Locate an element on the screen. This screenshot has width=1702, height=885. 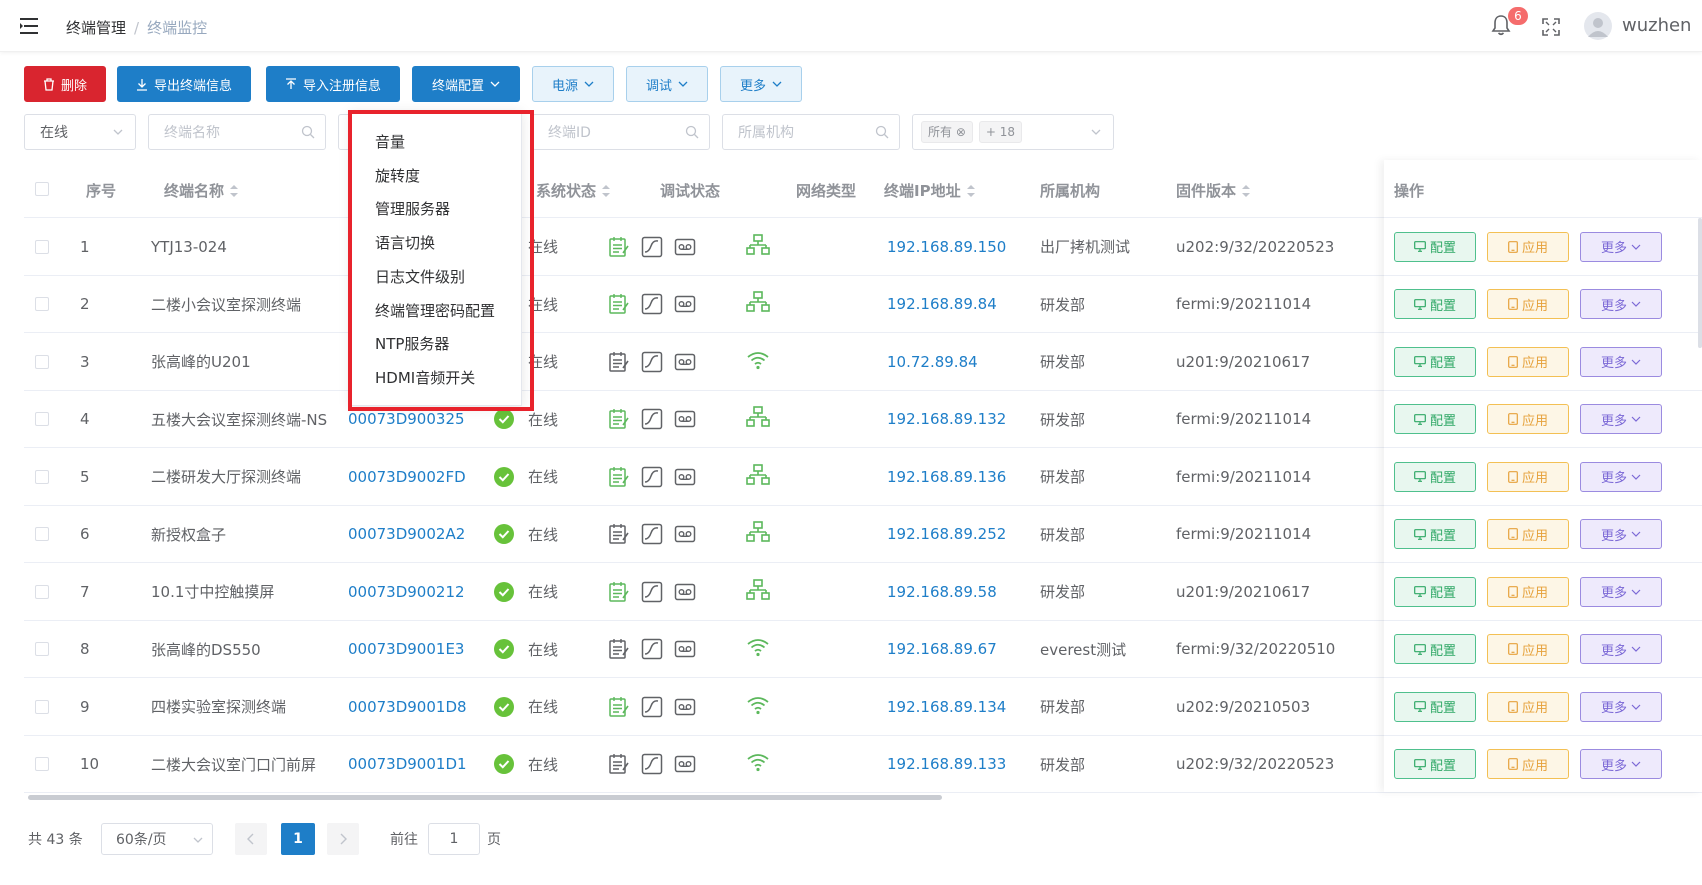
row-terminal-id: 00073D9001D8 is located at coordinates (407, 706).